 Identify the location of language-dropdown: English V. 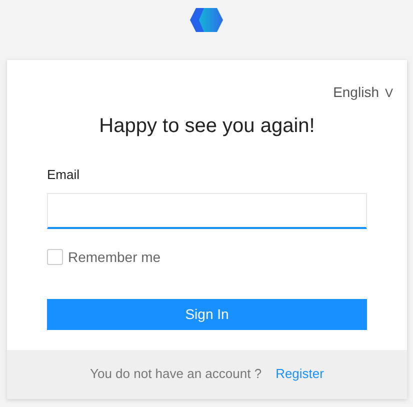
(363, 92).